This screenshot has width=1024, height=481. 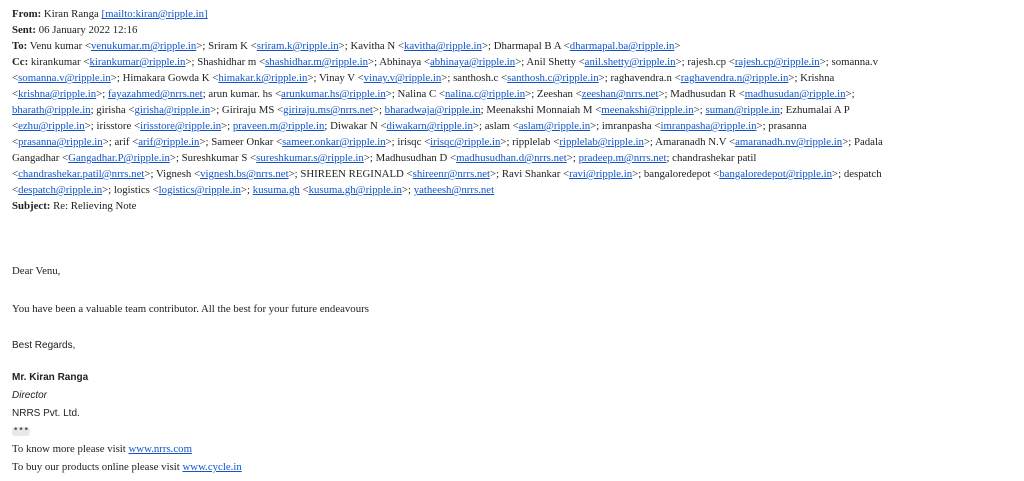 I want to click on cc-email-link: irisqc@ripple.in, so click(x=465, y=142).